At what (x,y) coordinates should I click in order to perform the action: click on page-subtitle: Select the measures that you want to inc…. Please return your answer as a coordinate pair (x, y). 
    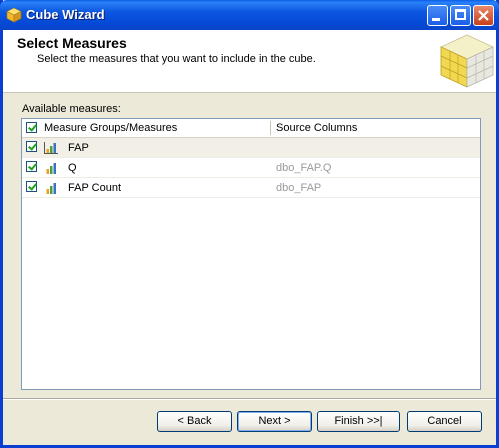
    Looking at the image, I should click on (176, 59).